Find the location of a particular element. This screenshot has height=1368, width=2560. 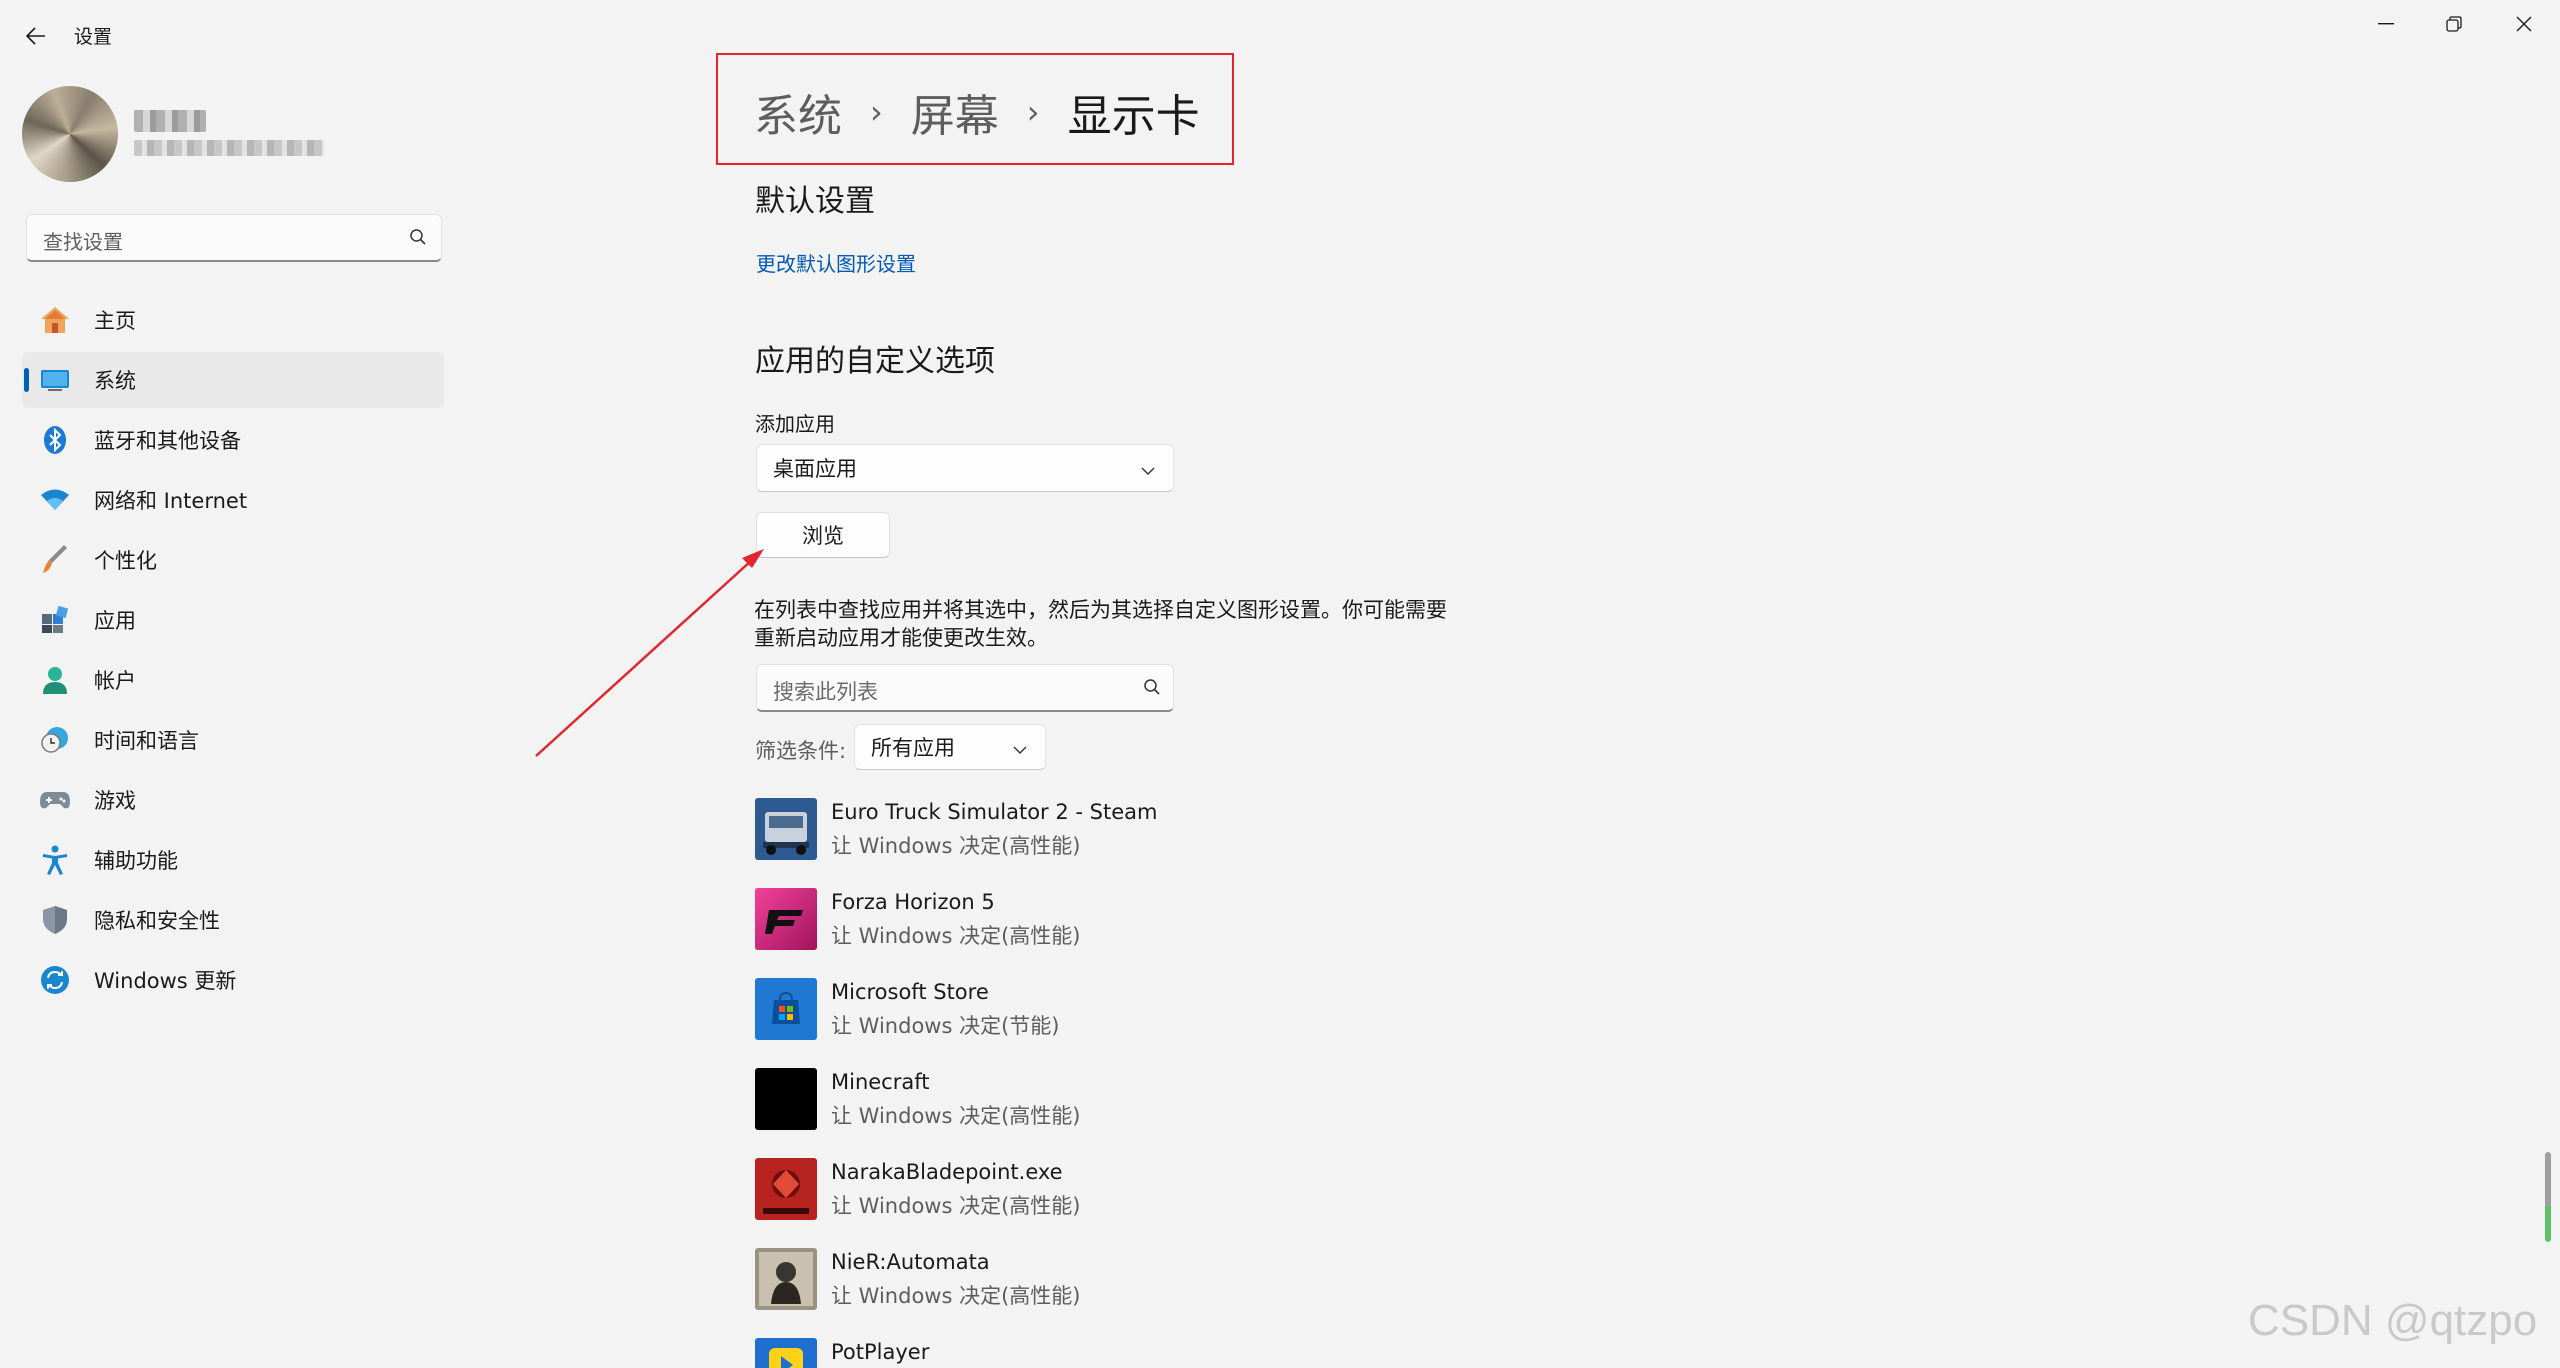

sidebar-item-label: 时间和语言 is located at coordinates (146, 741).